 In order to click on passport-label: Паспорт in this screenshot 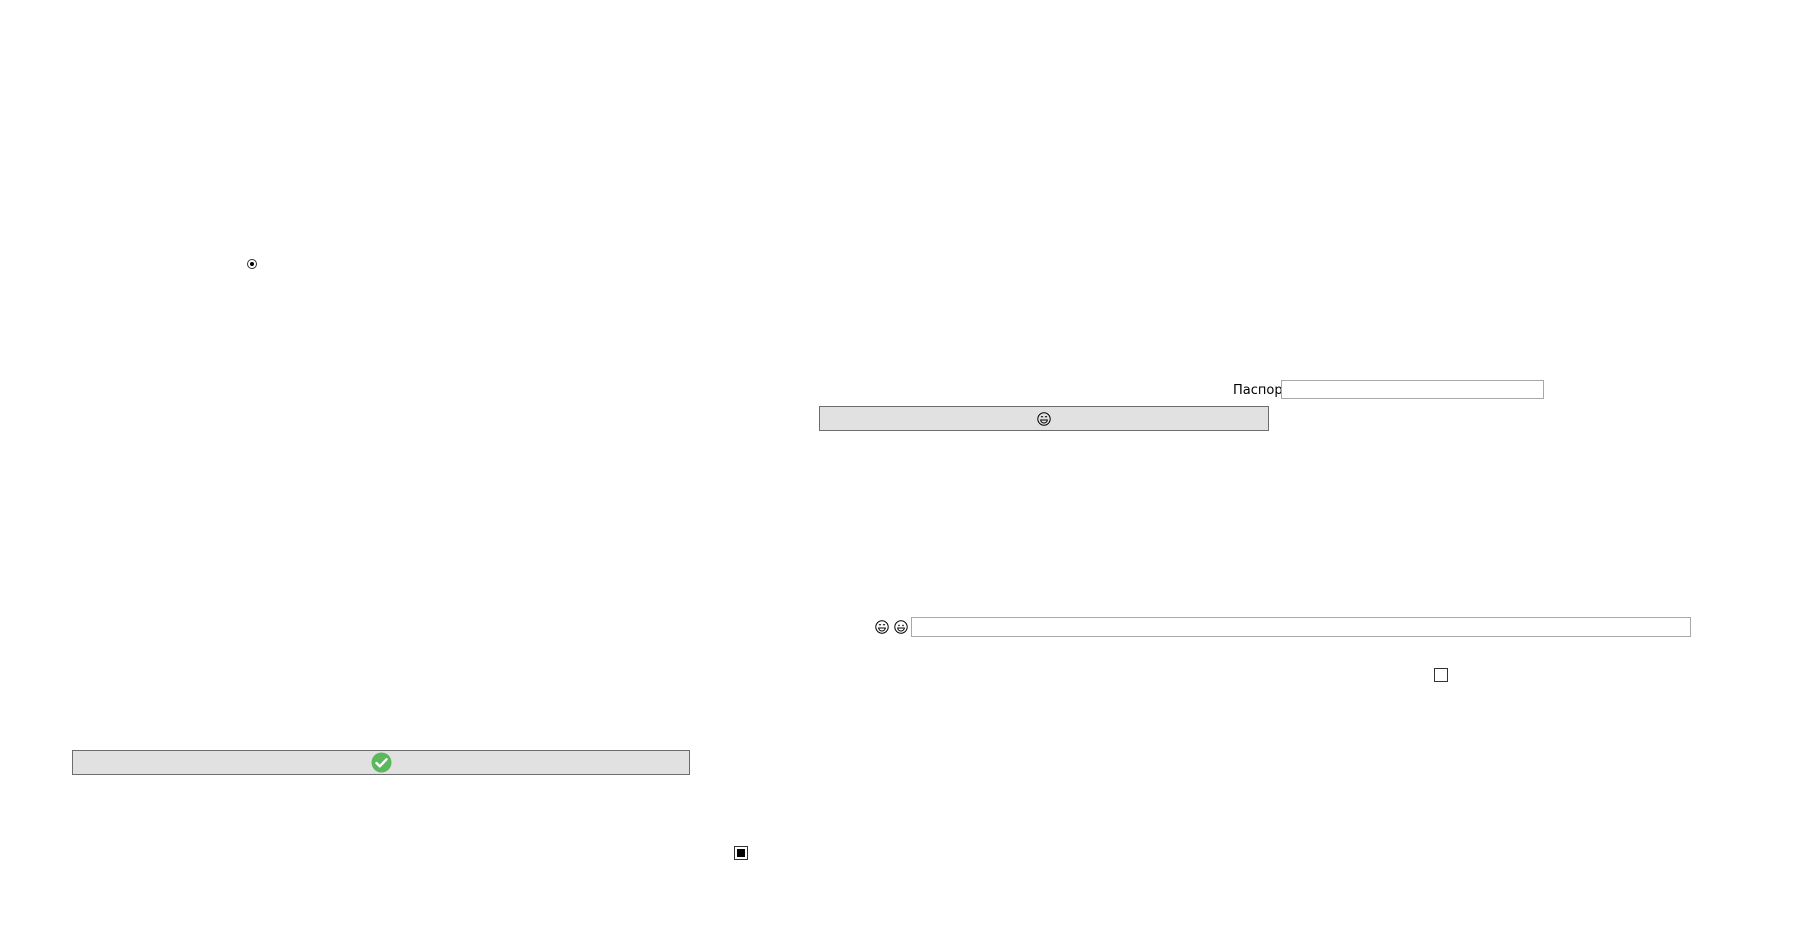, I will do `click(1262, 390)`.